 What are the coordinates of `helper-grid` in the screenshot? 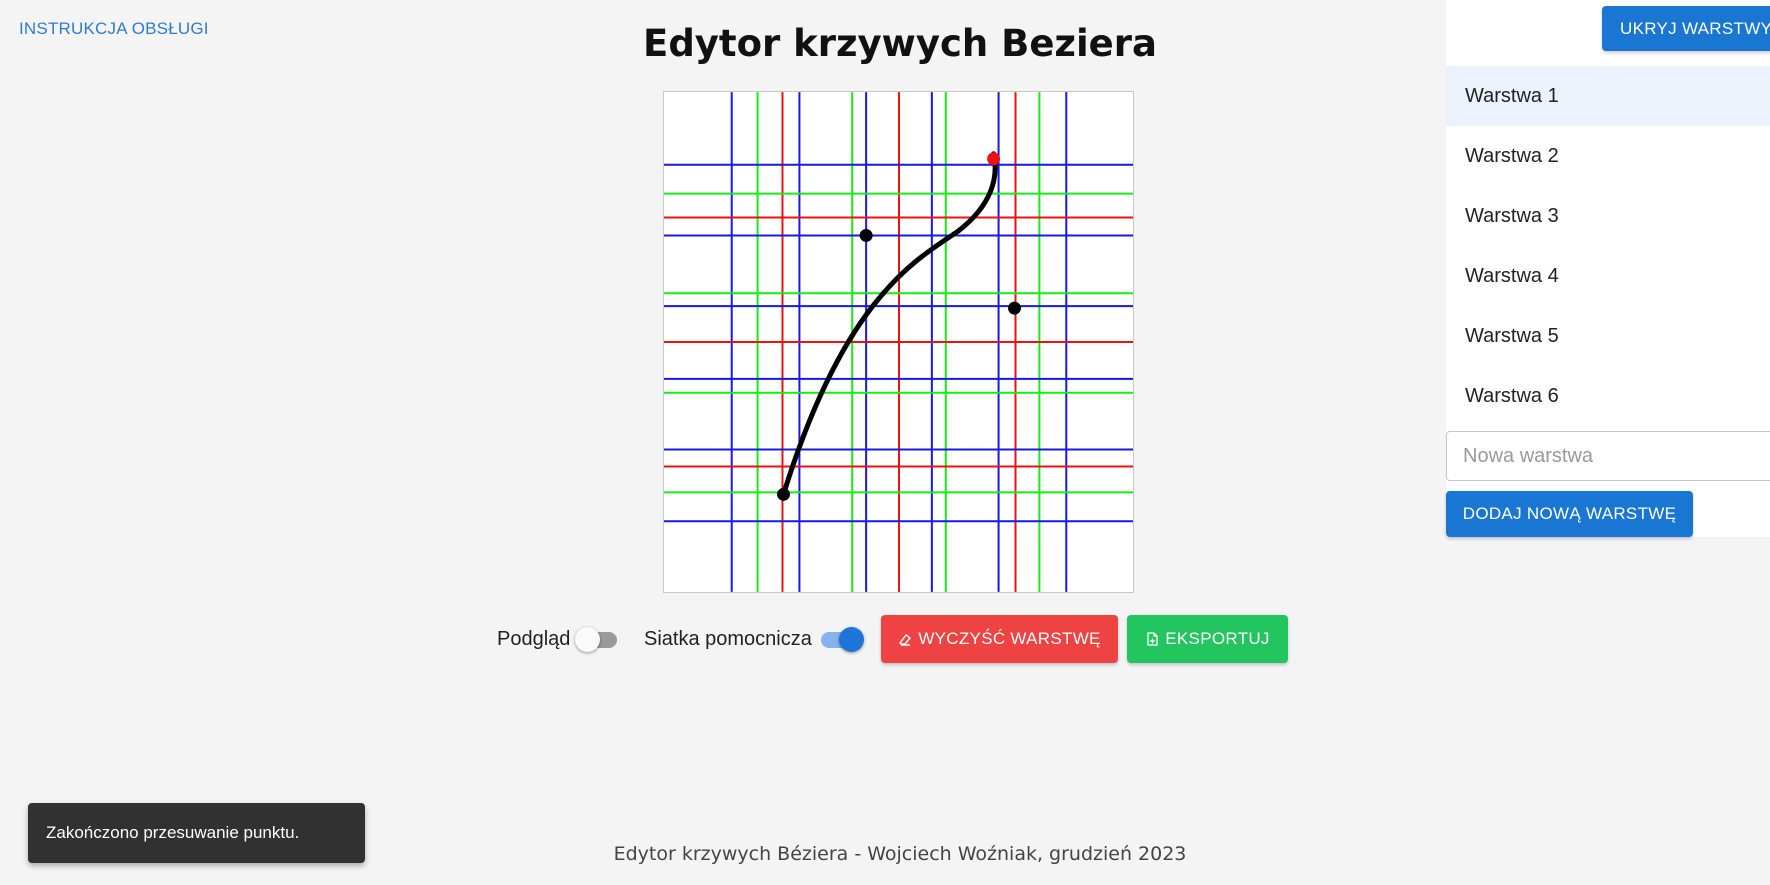 It's located at (898, 342).